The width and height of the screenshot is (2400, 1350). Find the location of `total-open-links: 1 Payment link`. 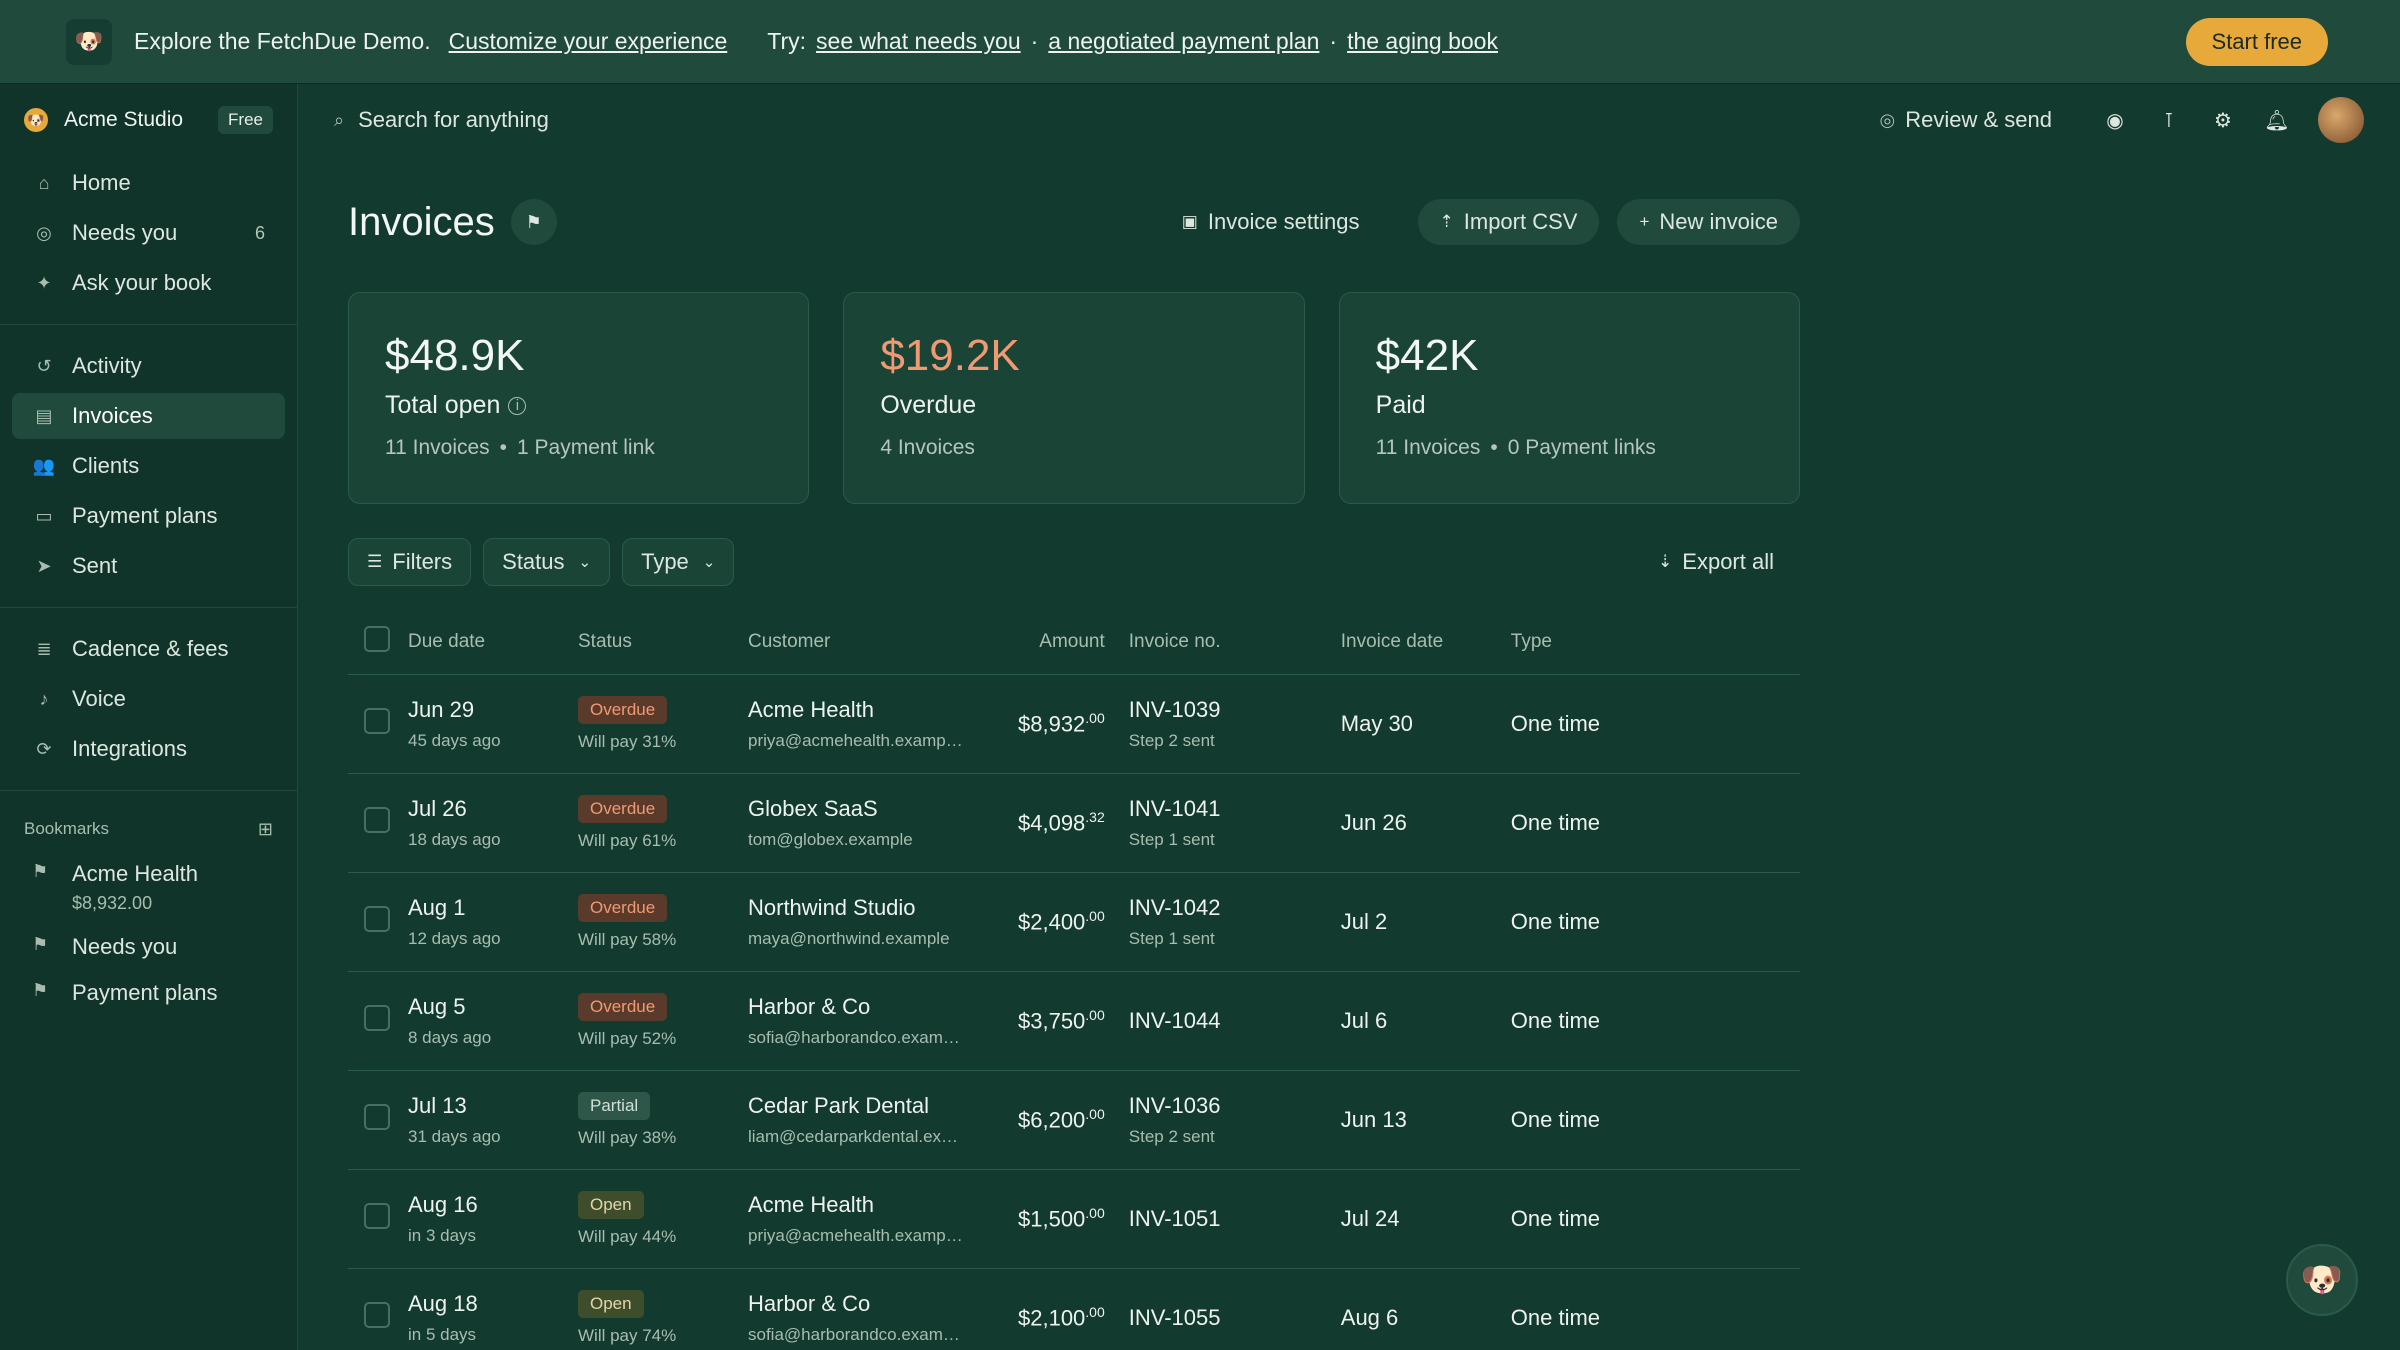

total-open-links: 1 Payment link is located at coordinates (586, 447).